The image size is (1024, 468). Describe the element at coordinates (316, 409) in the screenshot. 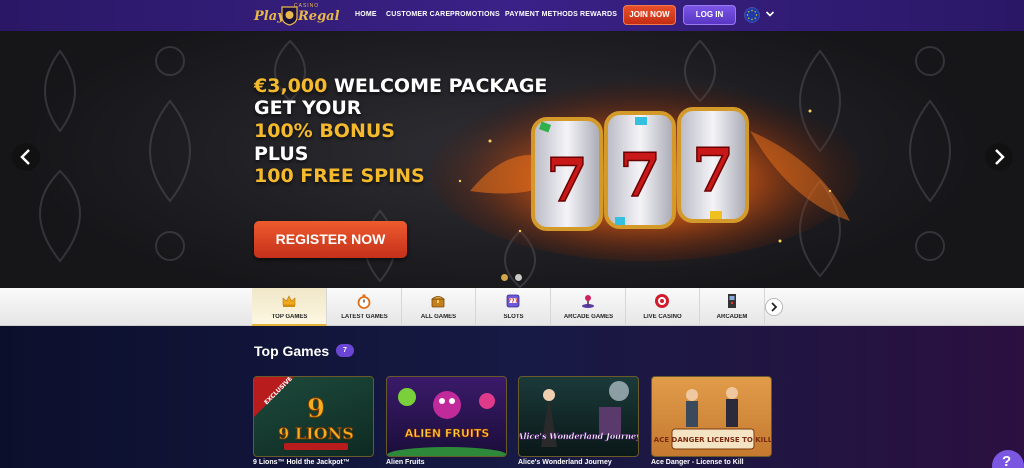

I see `svg-text: 9` at that location.